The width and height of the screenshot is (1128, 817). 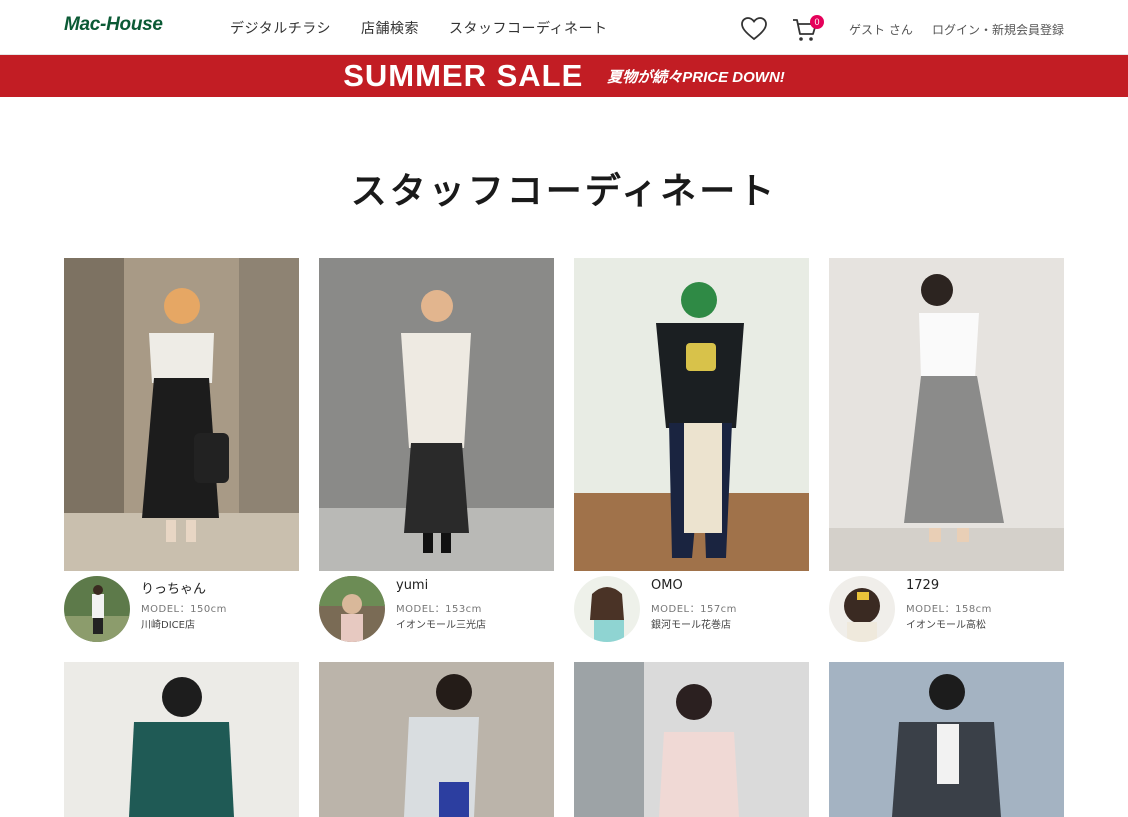 What do you see at coordinates (412, 585) in the screenshot?
I see `staff-name: yumi` at bounding box center [412, 585].